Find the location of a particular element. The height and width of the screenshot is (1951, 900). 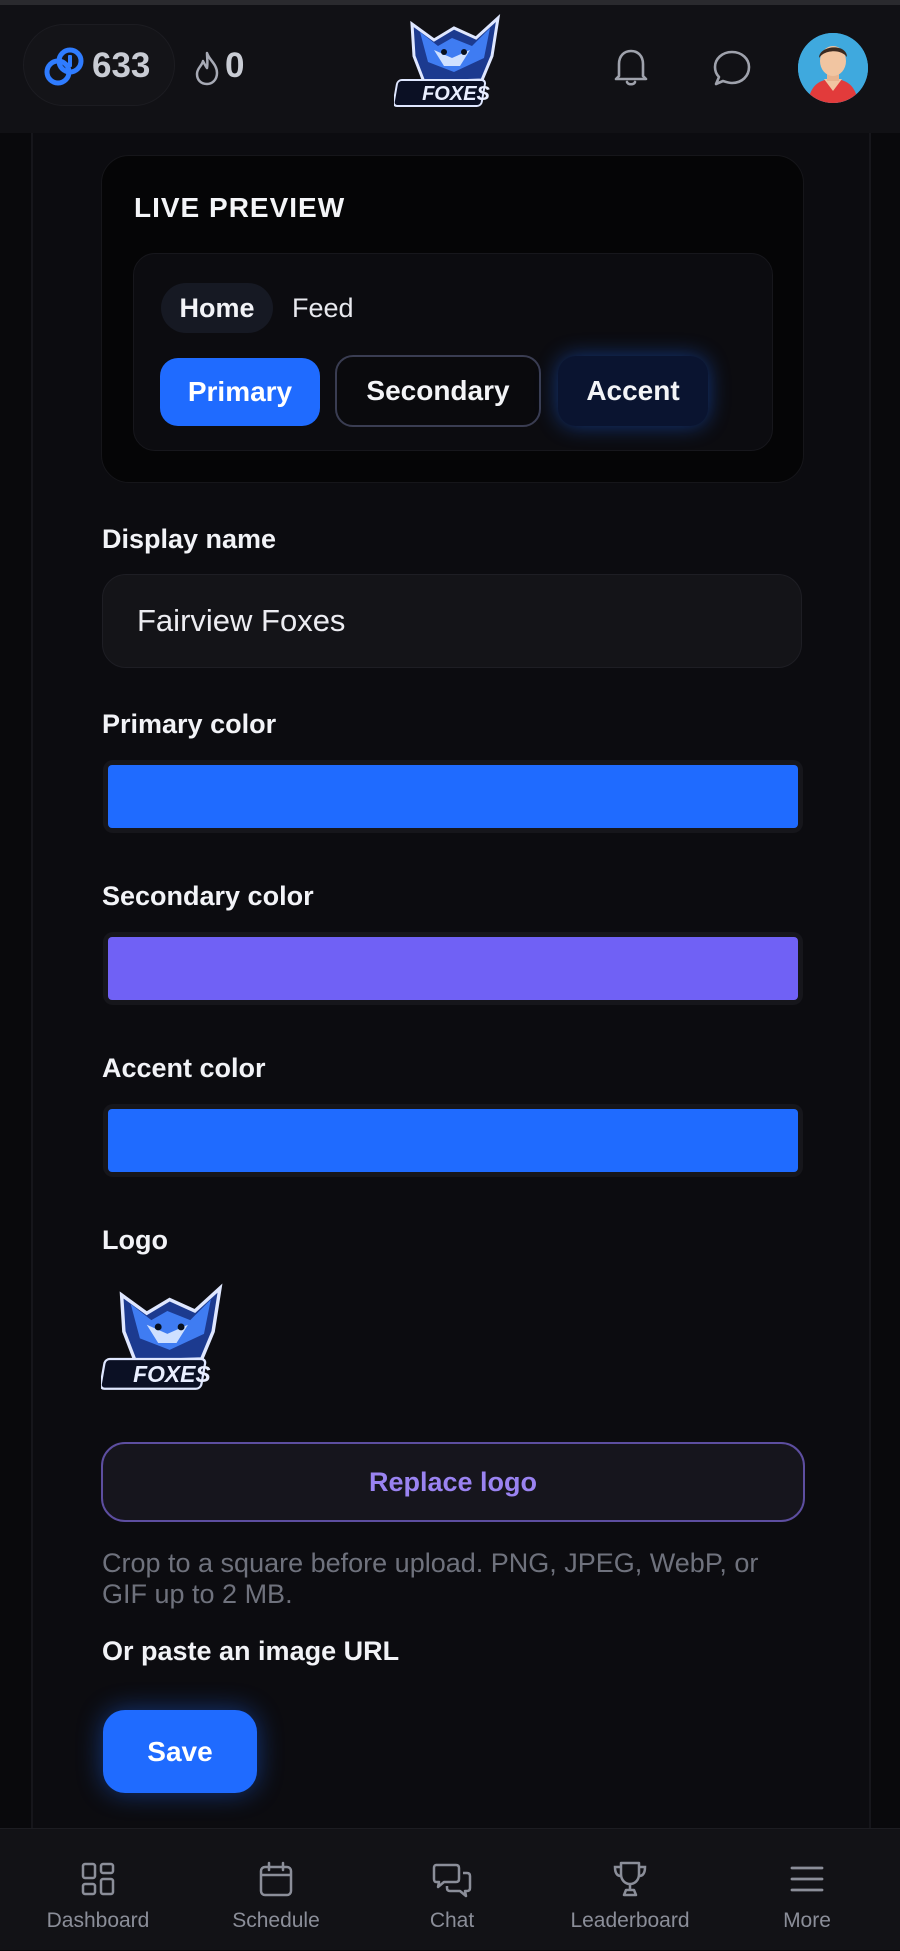

secondary-color-swatch is located at coordinates (453, 968).